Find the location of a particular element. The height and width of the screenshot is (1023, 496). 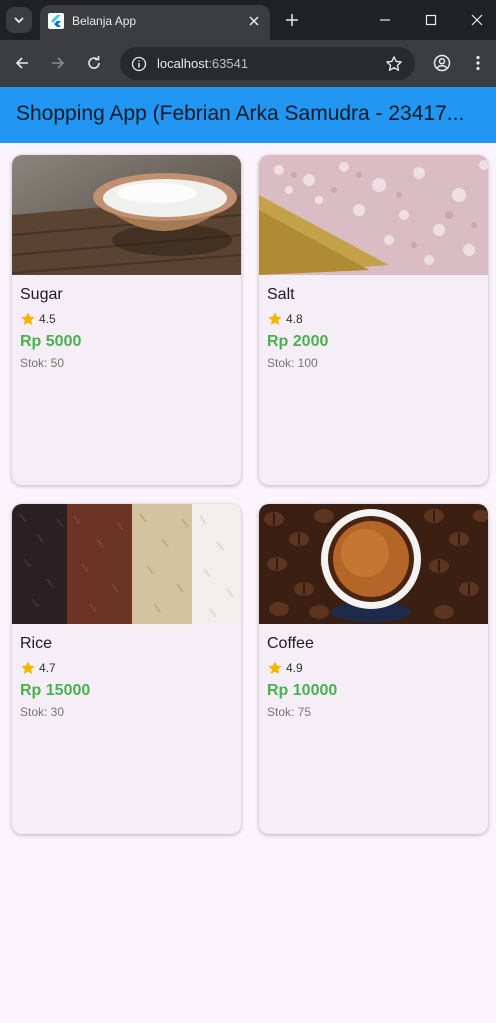

plus-icon is located at coordinates (292, 20).